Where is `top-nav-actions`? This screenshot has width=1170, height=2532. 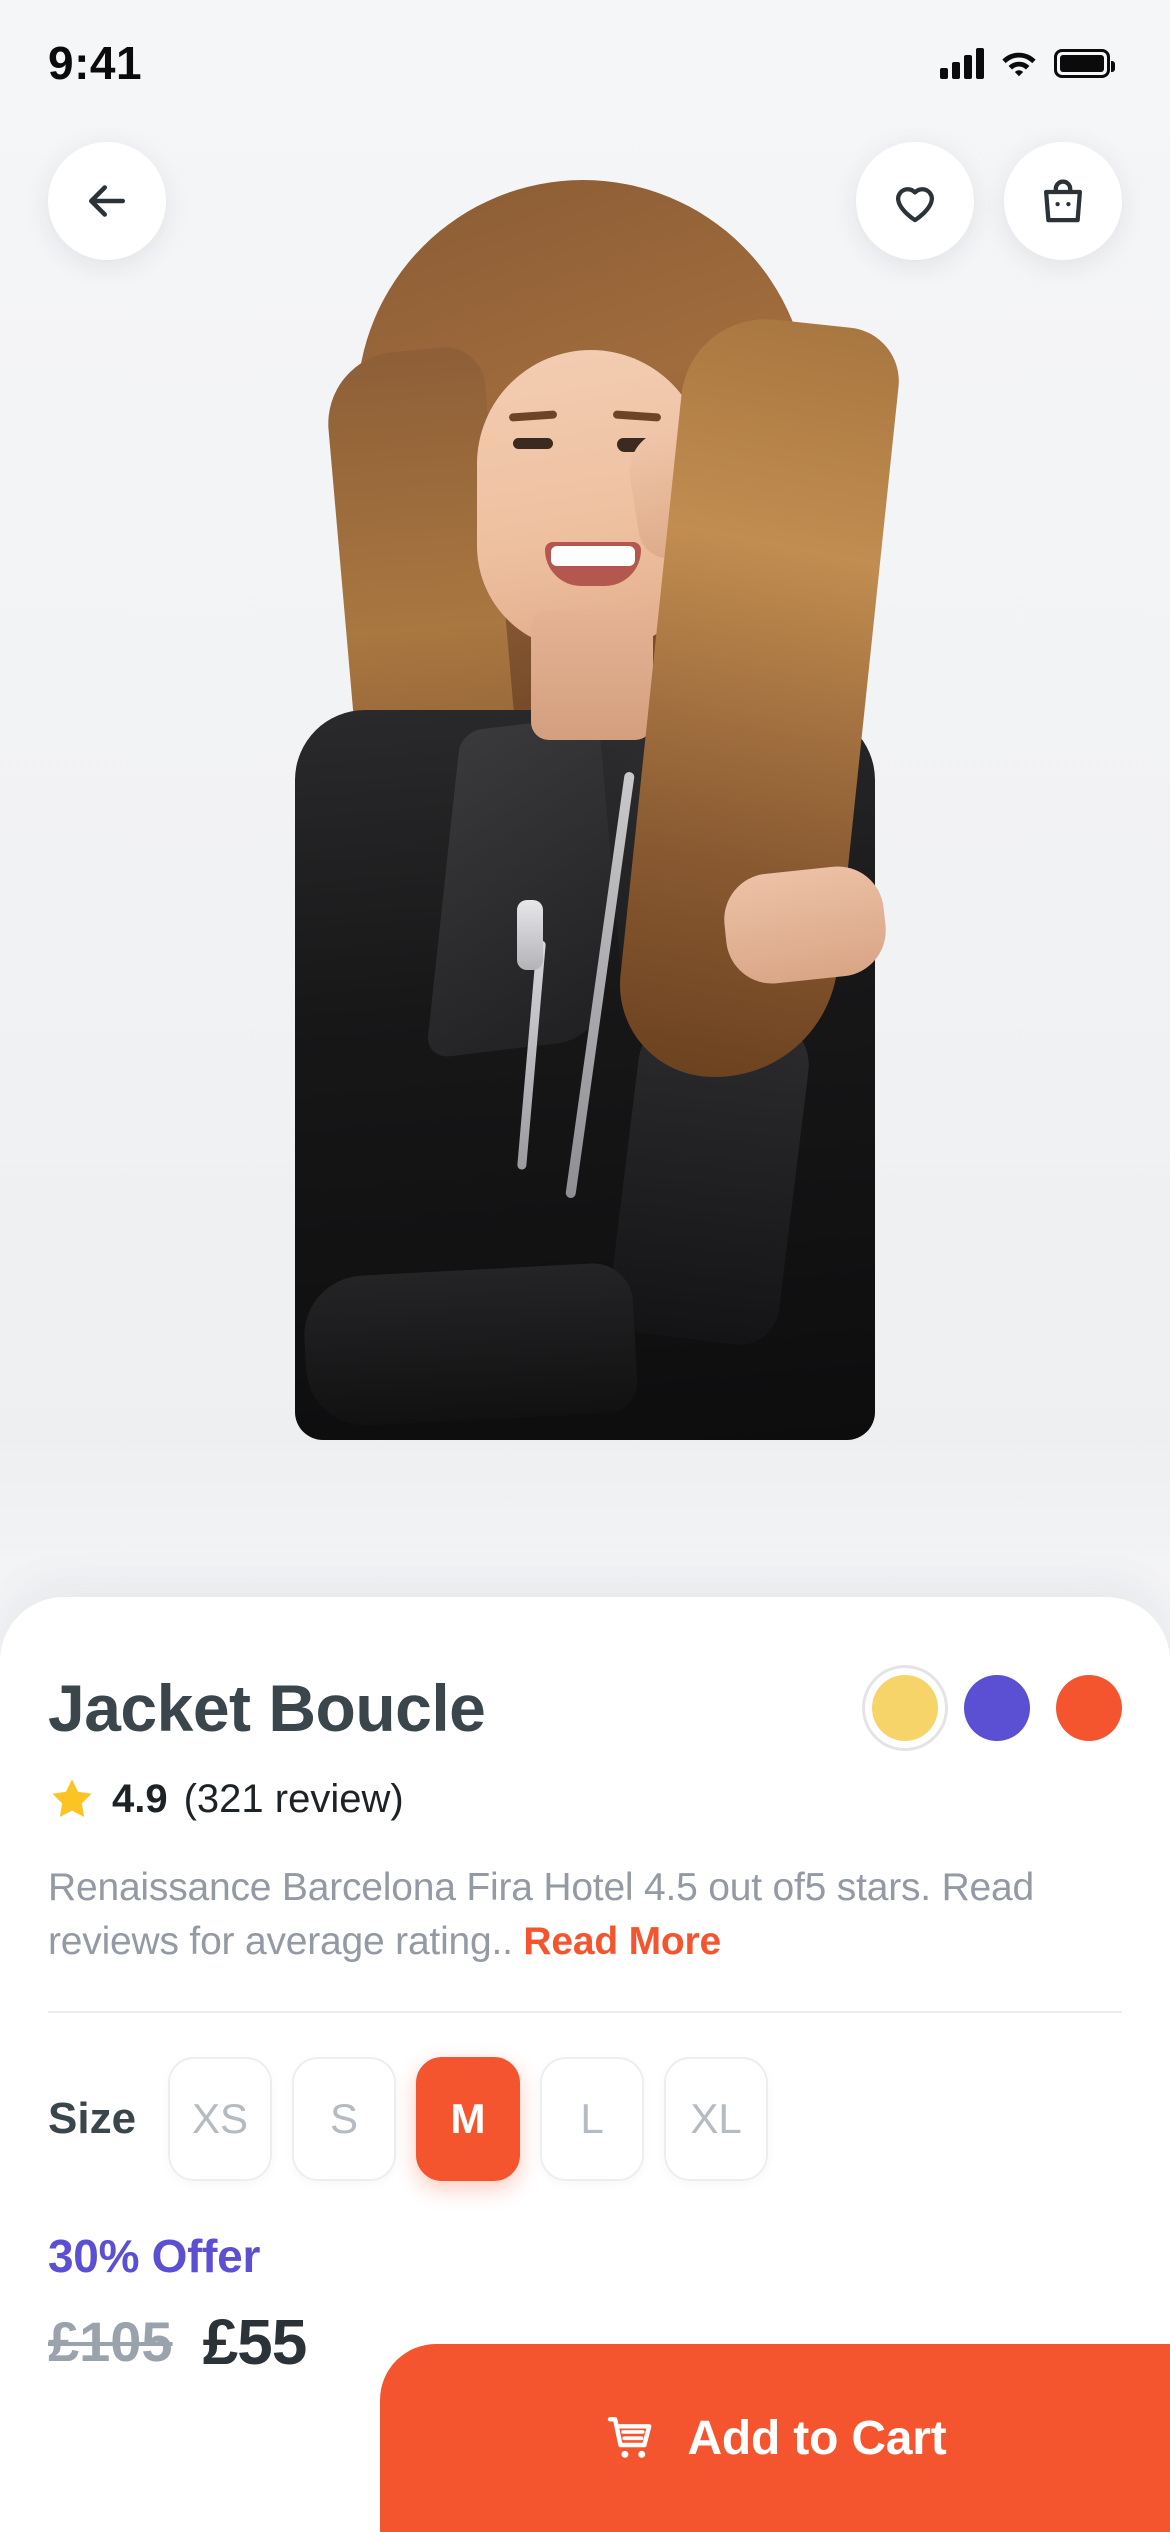
top-nav-actions is located at coordinates (989, 201).